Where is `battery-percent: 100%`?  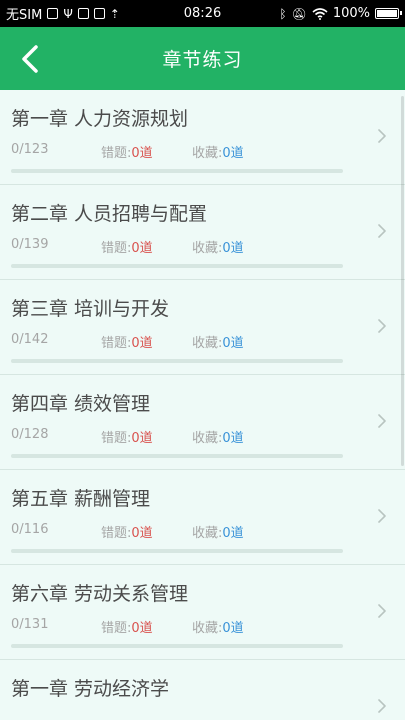 battery-percent: 100% is located at coordinates (351, 13).